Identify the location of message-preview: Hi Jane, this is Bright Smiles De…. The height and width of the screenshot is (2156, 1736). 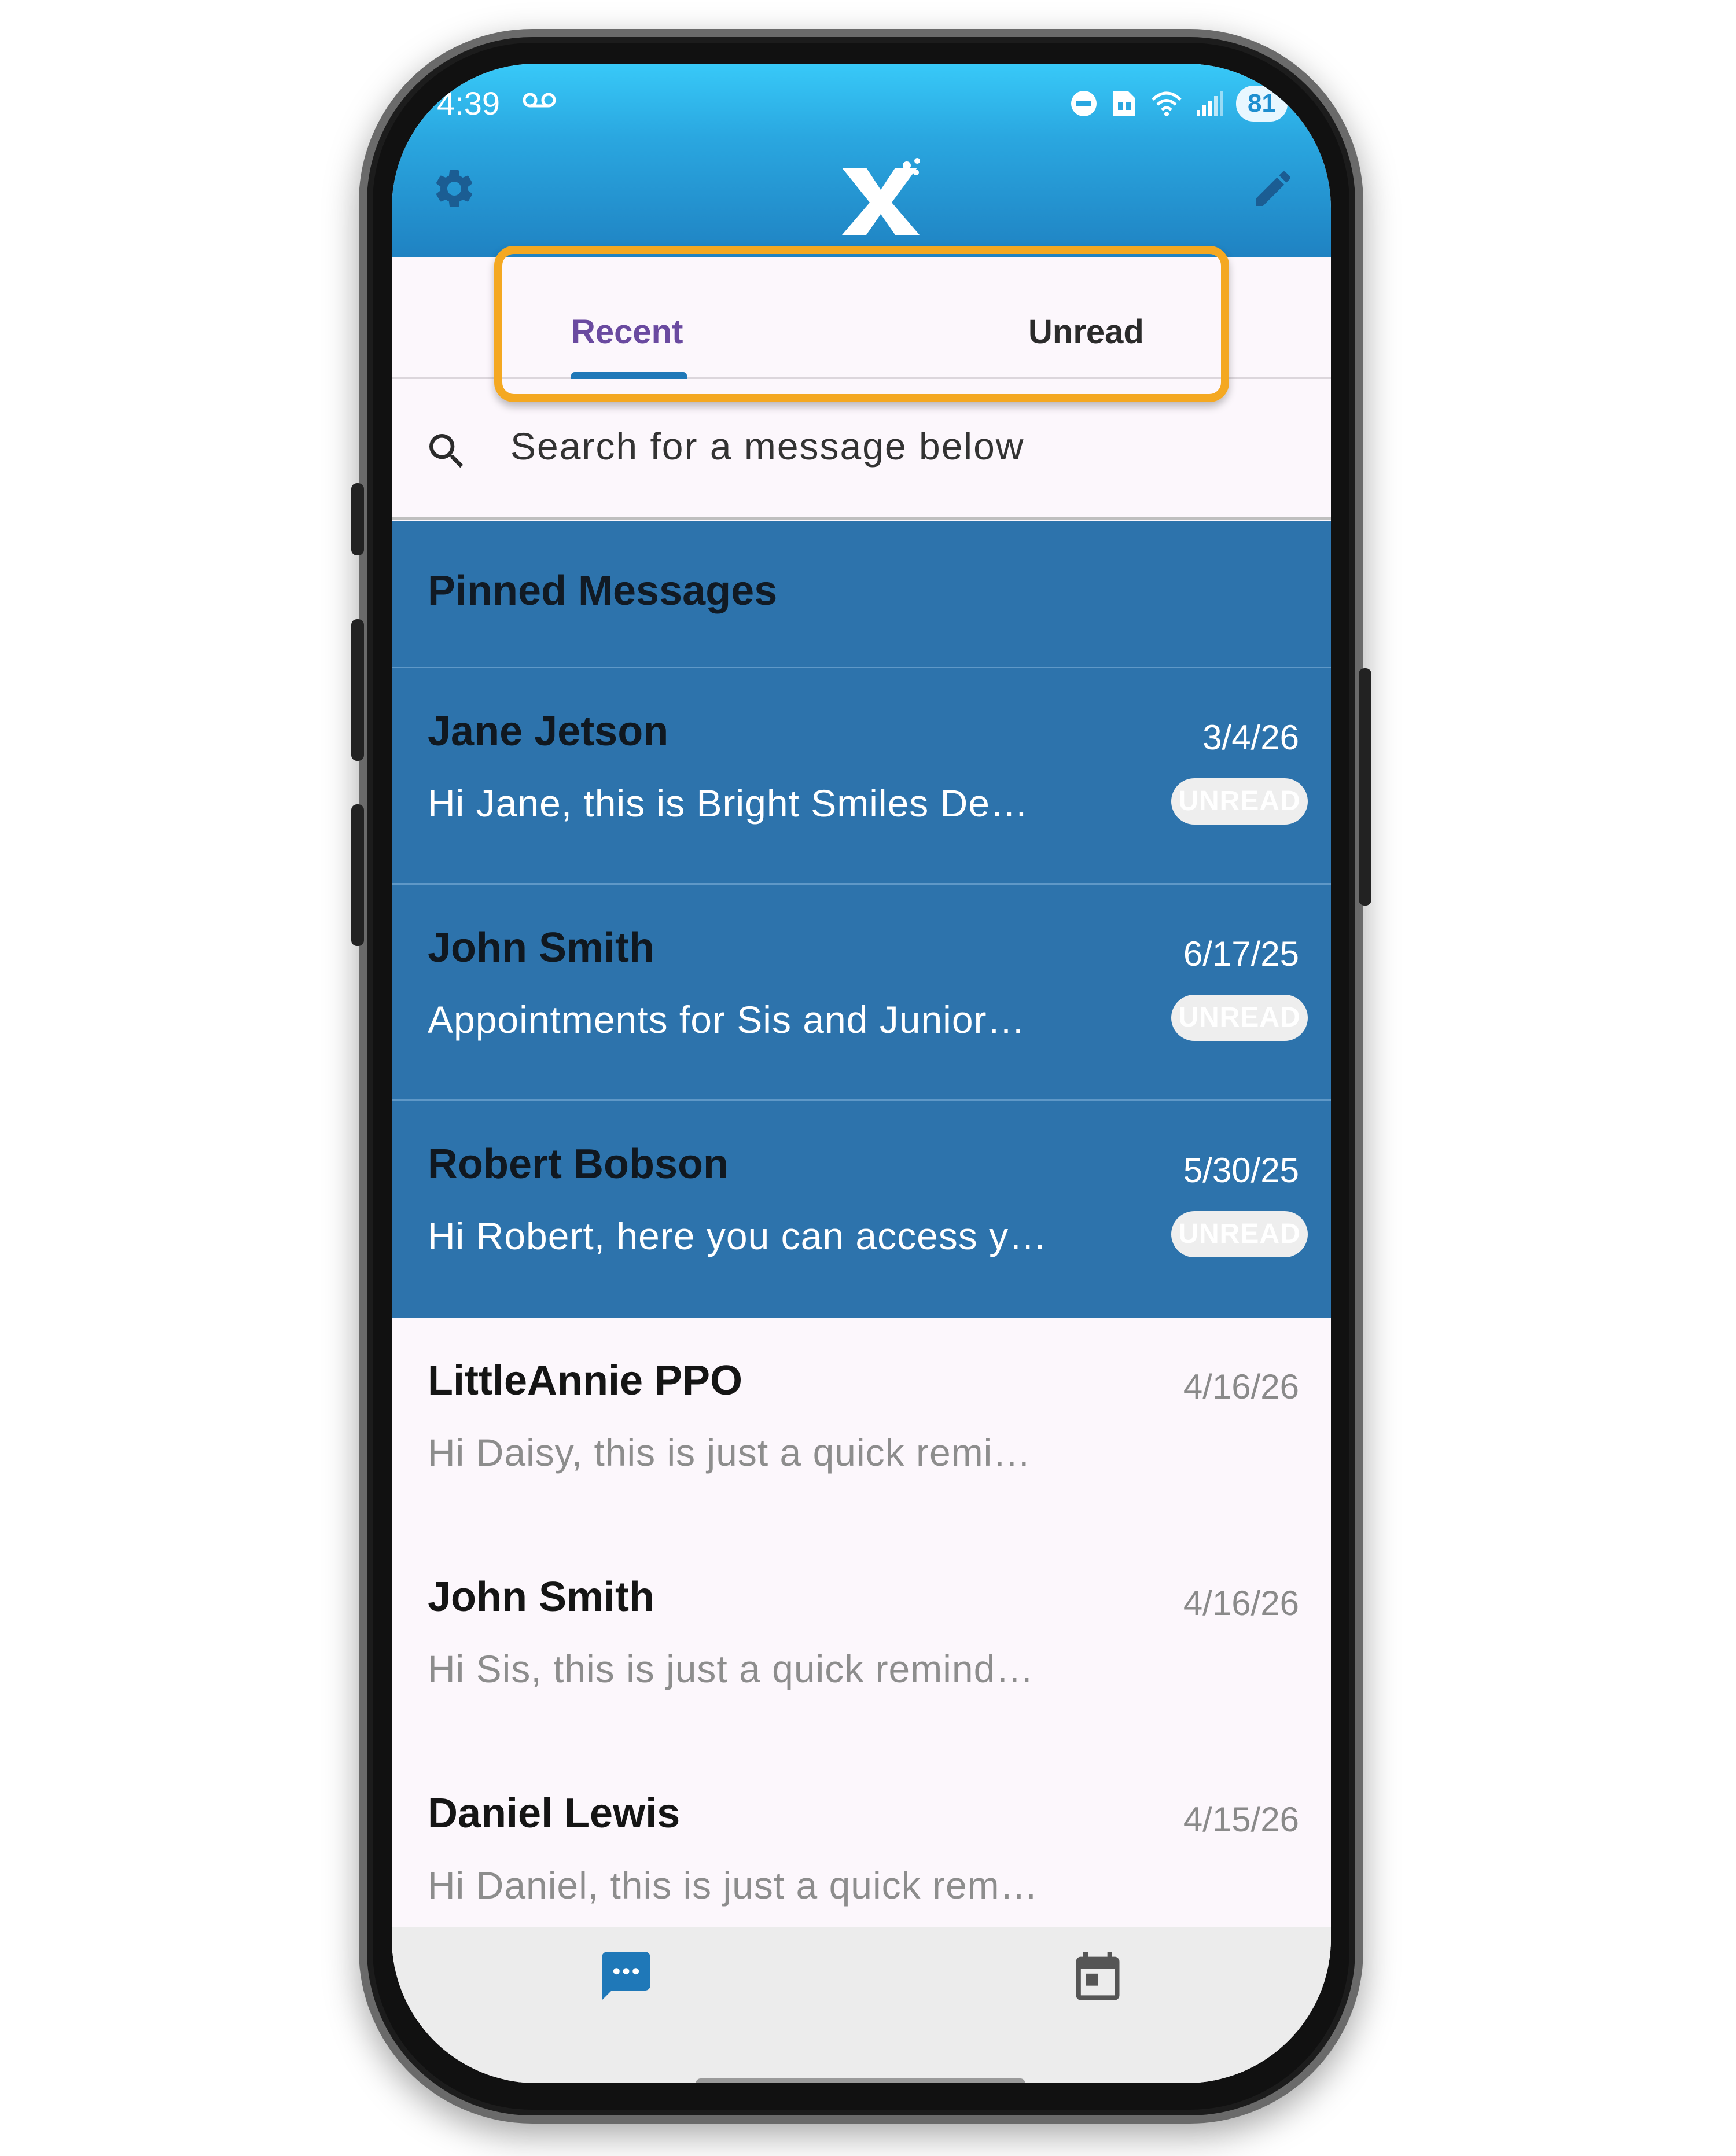
(728, 804).